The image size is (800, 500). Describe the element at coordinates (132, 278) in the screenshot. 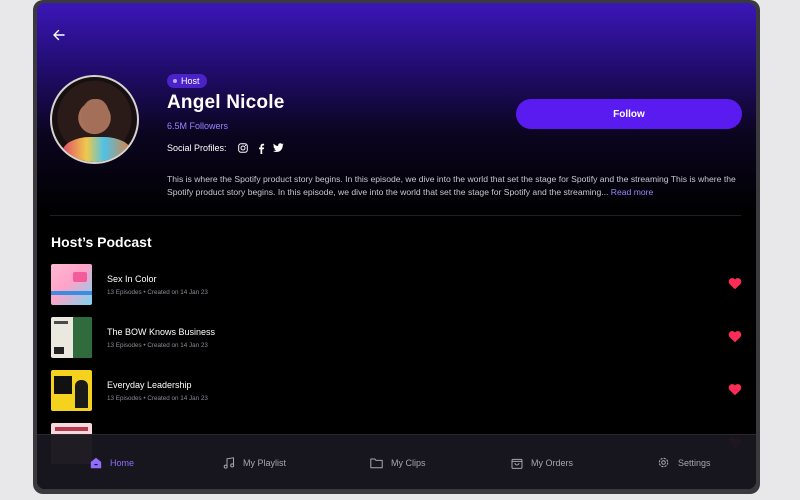

I see `podcast-title: Sex In Color` at that location.